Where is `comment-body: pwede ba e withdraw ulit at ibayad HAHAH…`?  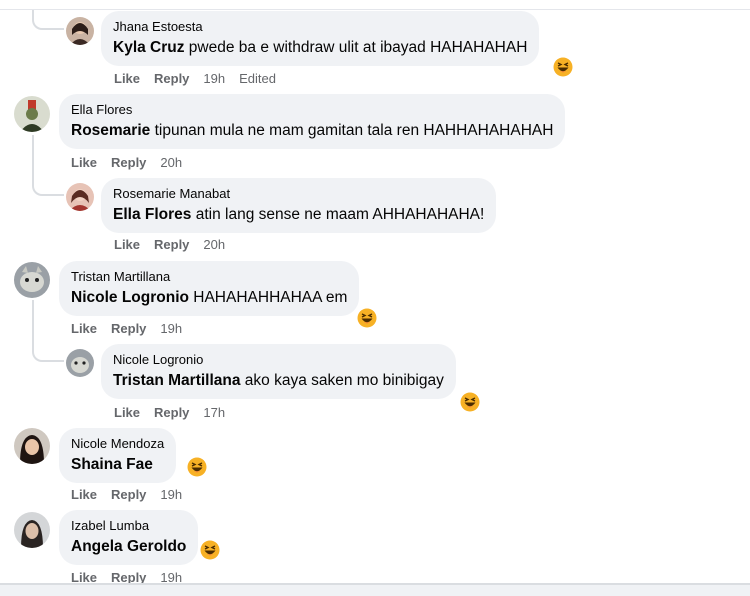 comment-body: pwede ba e withdraw ulit at ibayad HAHAH… is located at coordinates (356, 47).